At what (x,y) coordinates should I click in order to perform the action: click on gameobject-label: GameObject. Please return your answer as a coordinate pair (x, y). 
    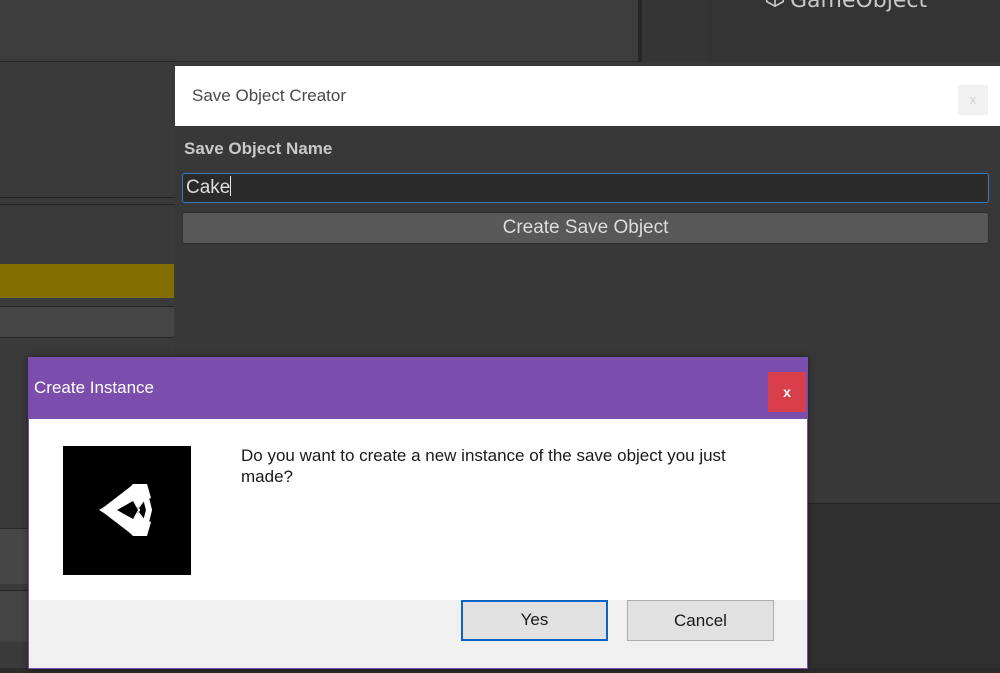
    Looking at the image, I should click on (859, 6).